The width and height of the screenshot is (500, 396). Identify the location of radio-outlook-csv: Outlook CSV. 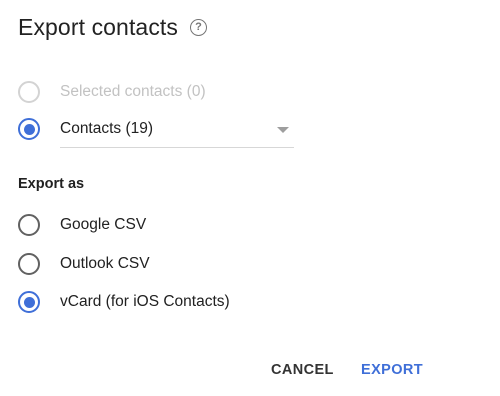
(84, 264).